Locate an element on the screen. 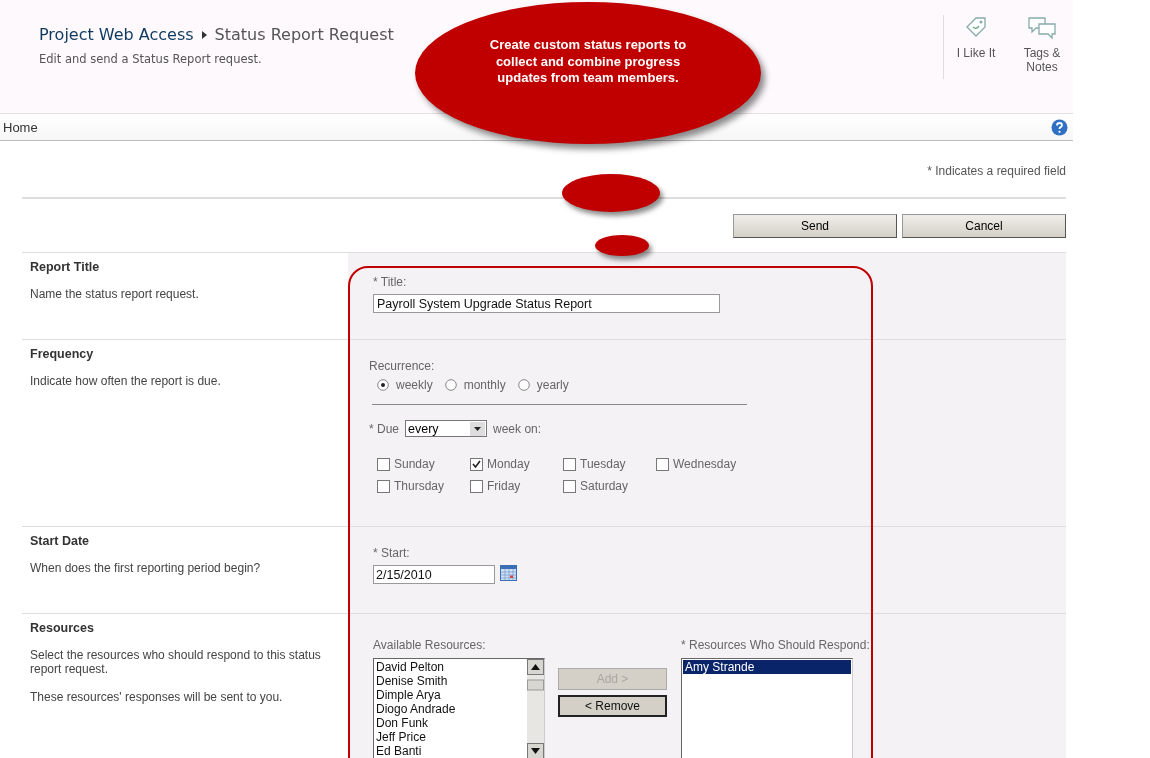 The width and height of the screenshot is (1150, 758). radio-label: monthly is located at coordinates (484, 385).